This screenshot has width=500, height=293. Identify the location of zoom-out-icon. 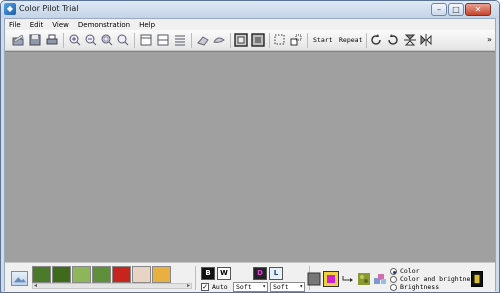
(91, 40).